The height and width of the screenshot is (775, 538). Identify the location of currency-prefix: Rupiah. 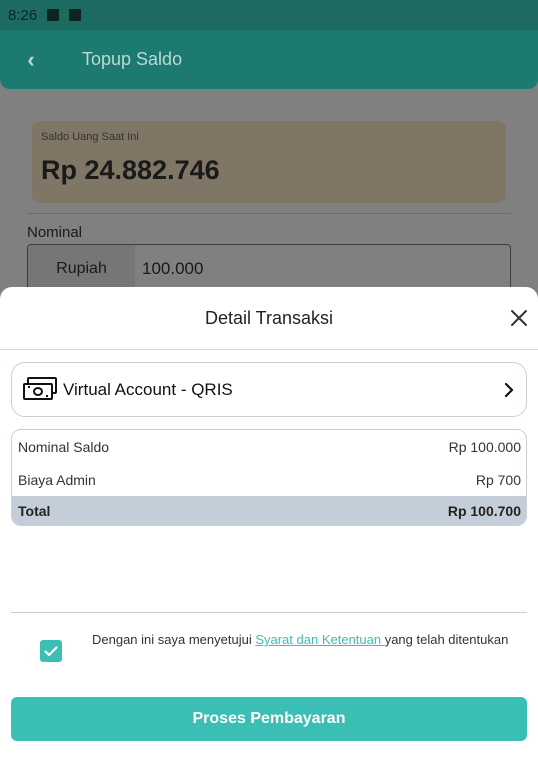
(81, 269).